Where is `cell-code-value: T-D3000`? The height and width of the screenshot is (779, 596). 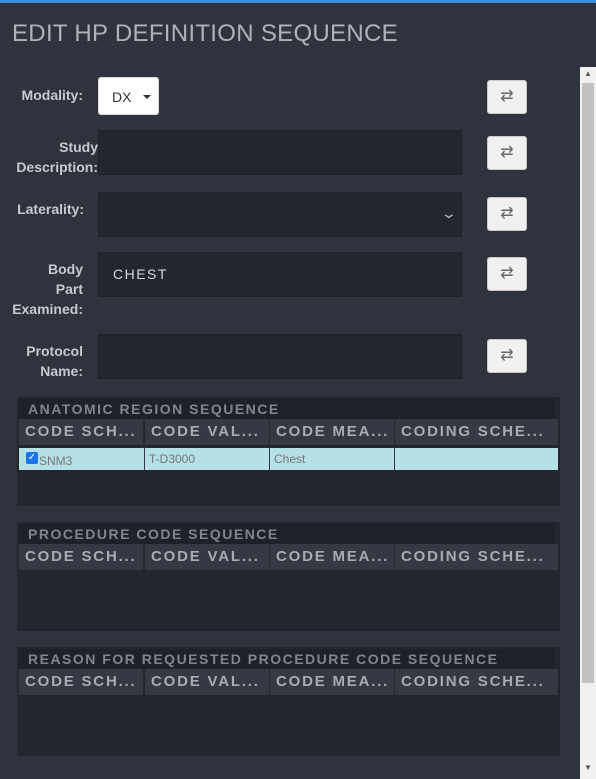 cell-code-value: T-D3000 is located at coordinates (207, 459).